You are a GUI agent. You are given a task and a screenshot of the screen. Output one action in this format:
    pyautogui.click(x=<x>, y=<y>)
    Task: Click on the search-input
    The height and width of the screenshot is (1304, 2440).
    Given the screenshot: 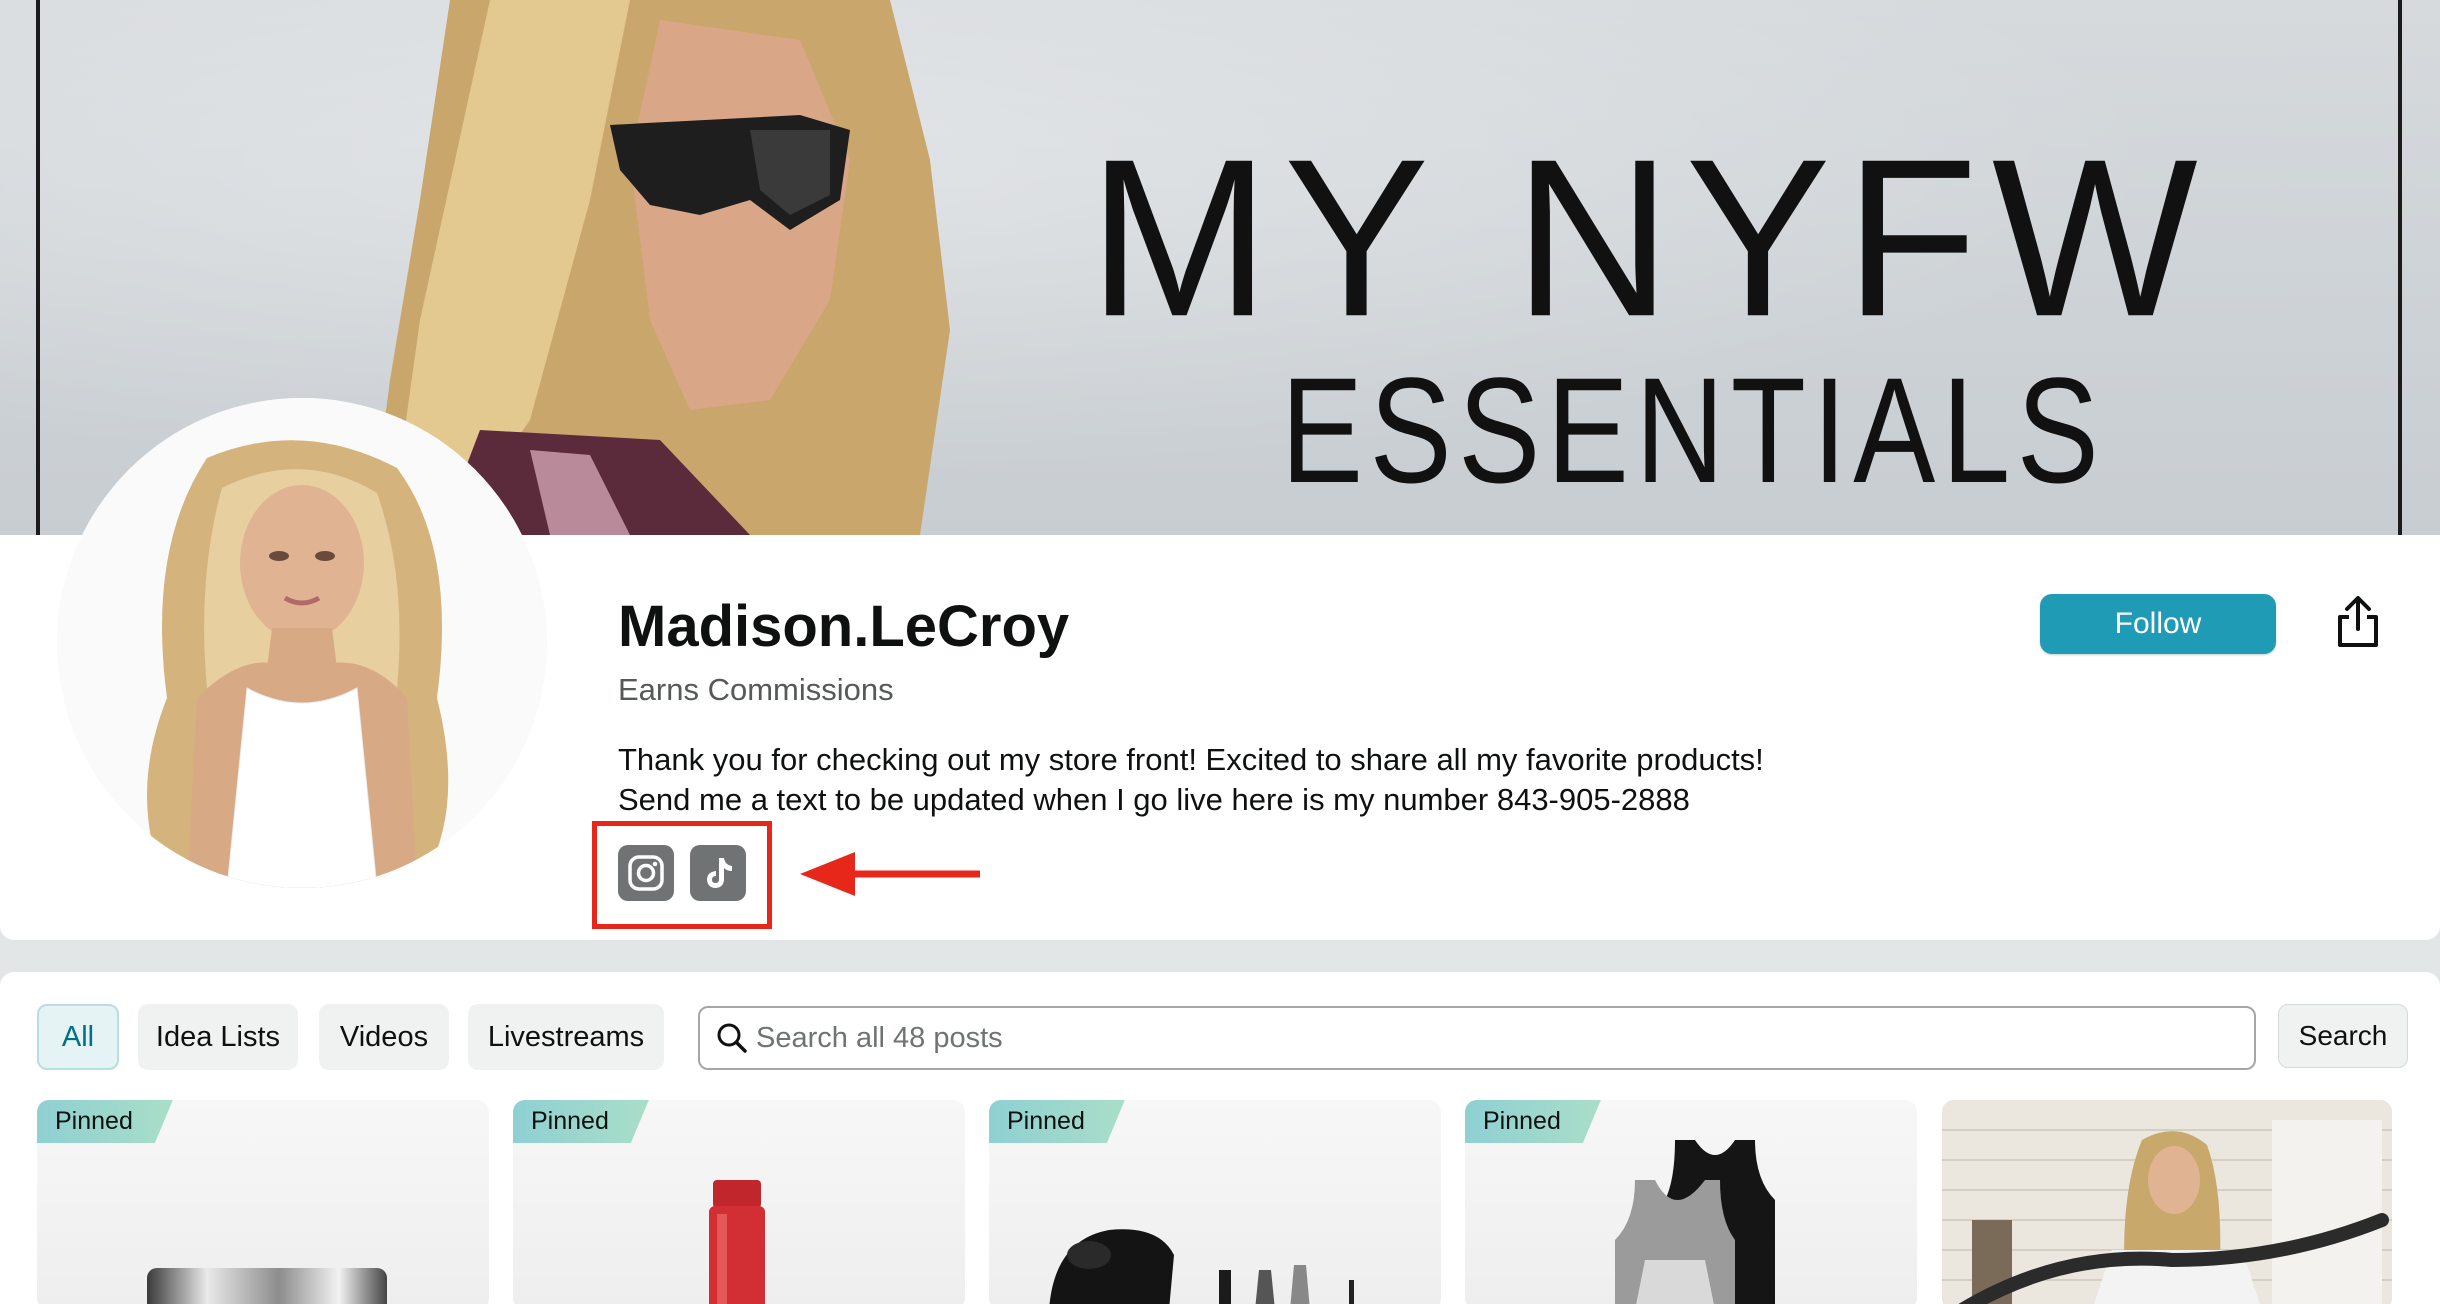 What is the action you would take?
    pyautogui.click(x=1481, y=1038)
    